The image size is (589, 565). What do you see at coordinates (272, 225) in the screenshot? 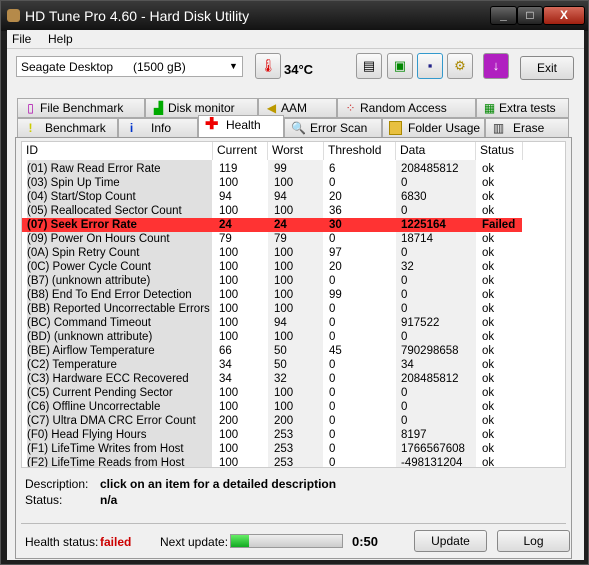
I see `table-row: (07) Seek Error Rate 24 24 30 1225164 Failed` at bounding box center [272, 225].